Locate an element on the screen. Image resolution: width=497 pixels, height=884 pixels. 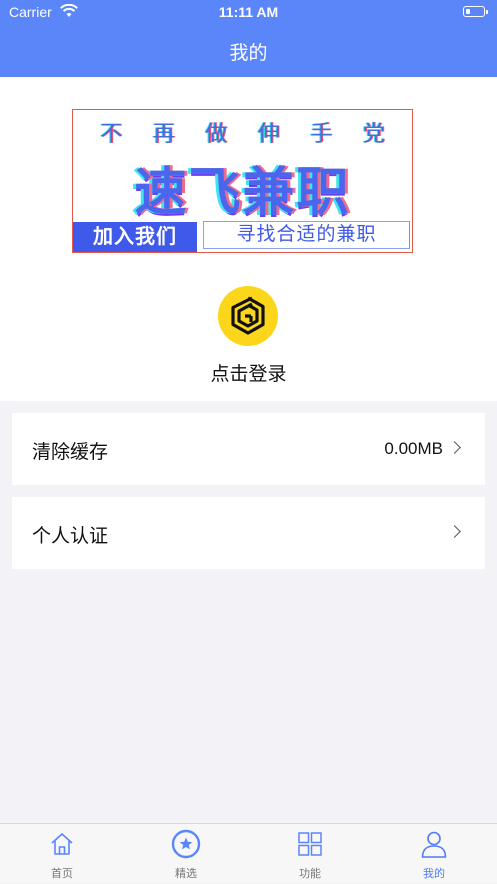
tab-bar: 首页 精选 功能 我的 is located at coordinates (248, 853).